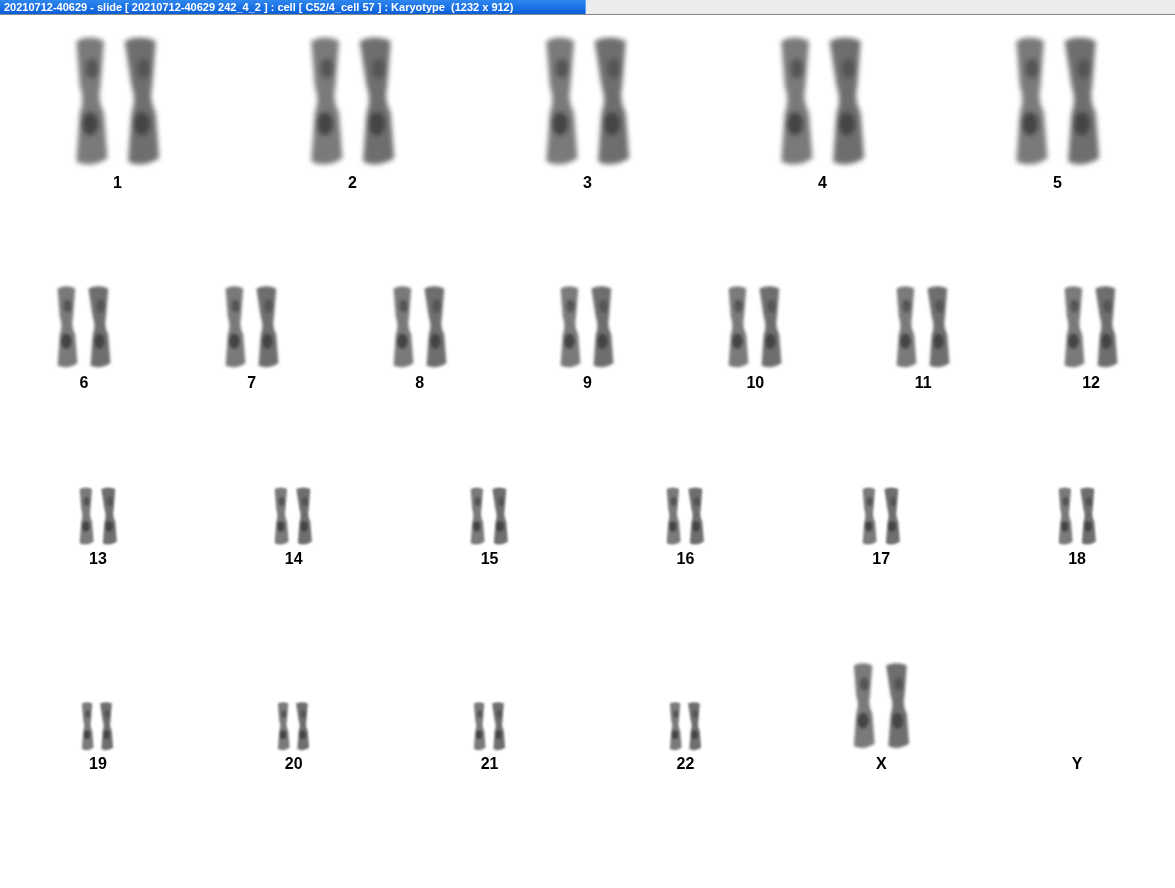  I want to click on chromosome-label: 15, so click(489, 559).